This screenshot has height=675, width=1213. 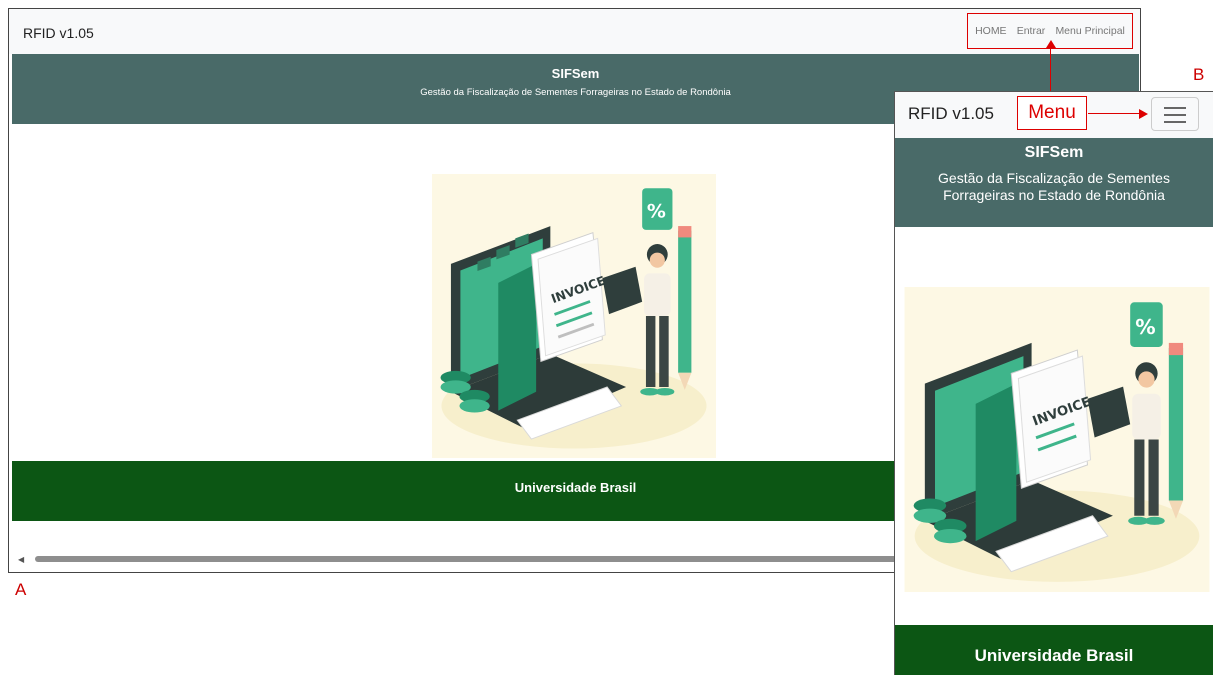 What do you see at coordinates (1054, 650) in the screenshot?
I see `mobile-page-footer: Universidade Brasil` at bounding box center [1054, 650].